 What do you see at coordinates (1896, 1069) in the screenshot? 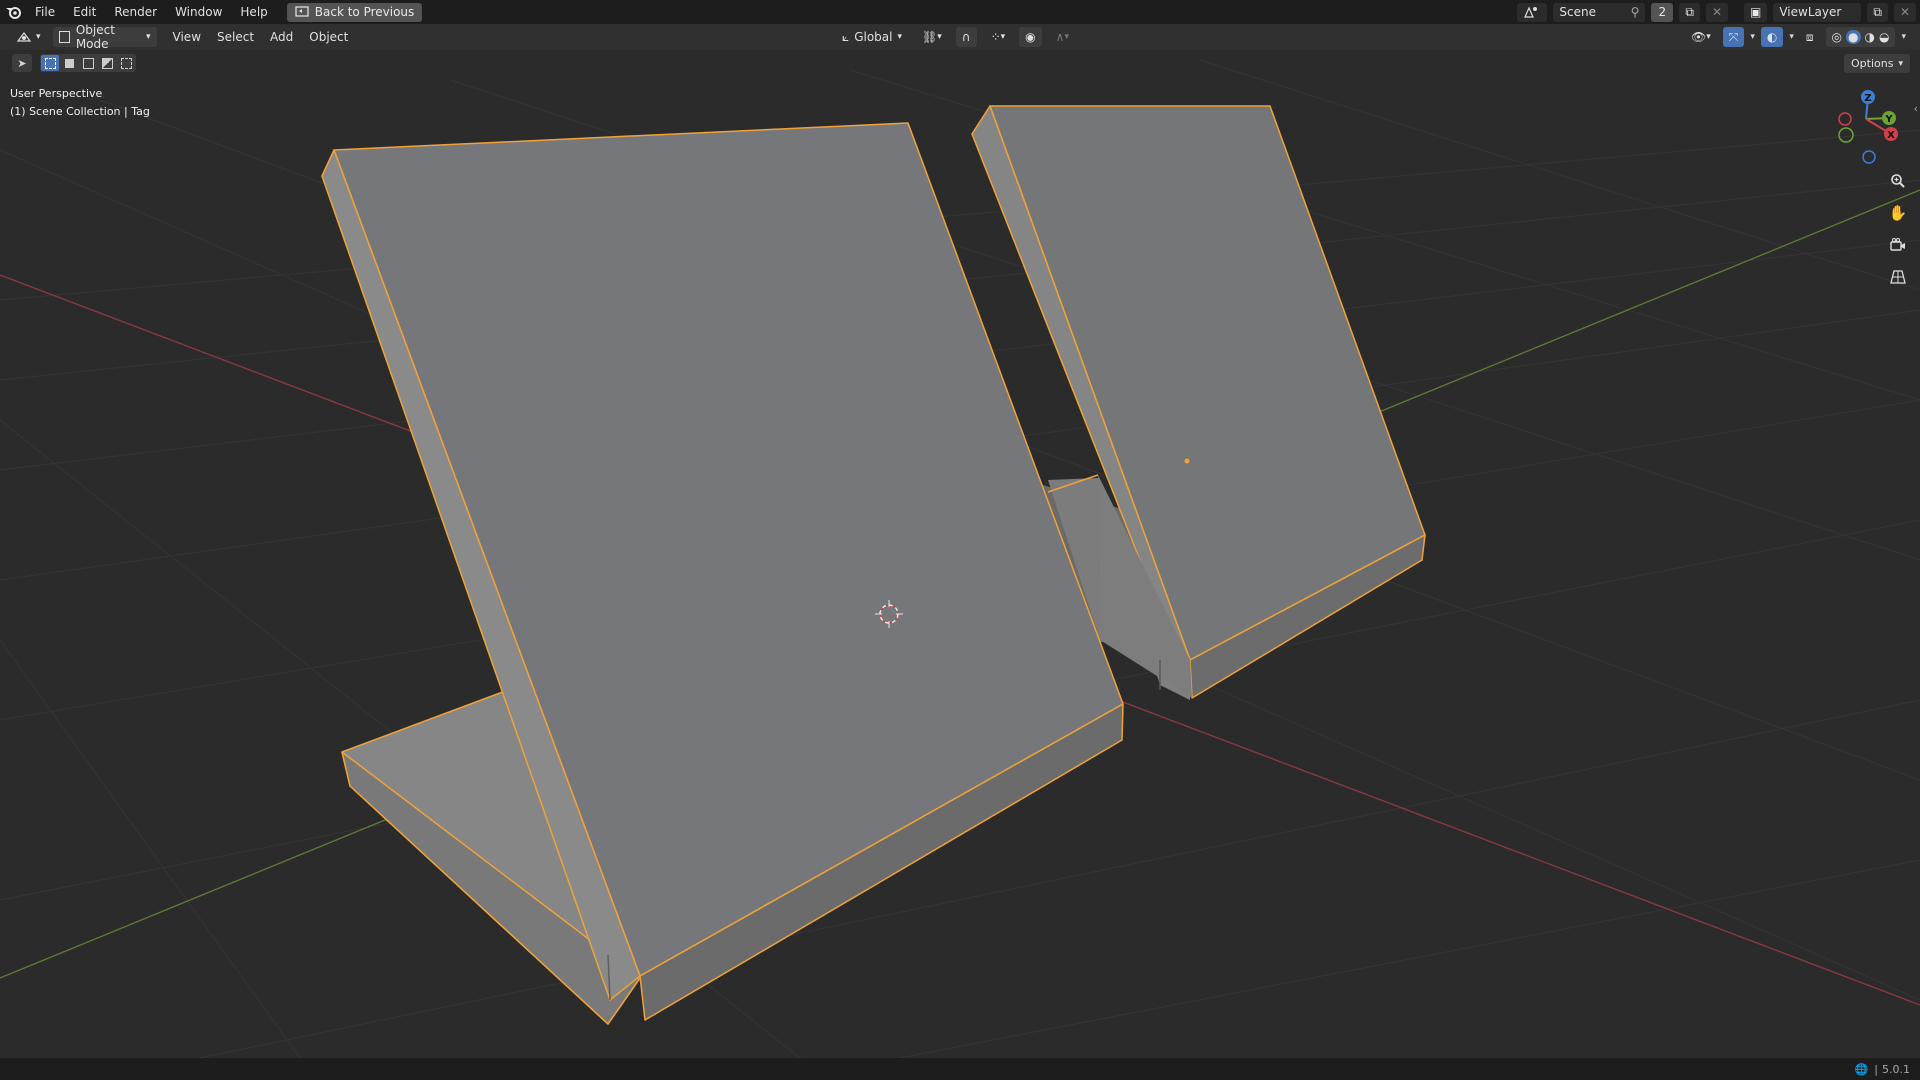
I see `version-label: 5.0.1` at bounding box center [1896, 1069].